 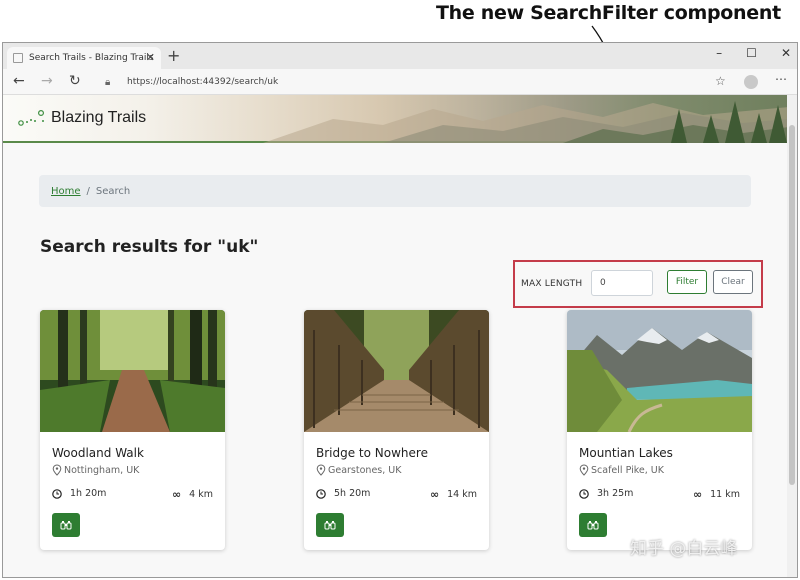 I want to click on max-length-input, so click(x=622, y=283).